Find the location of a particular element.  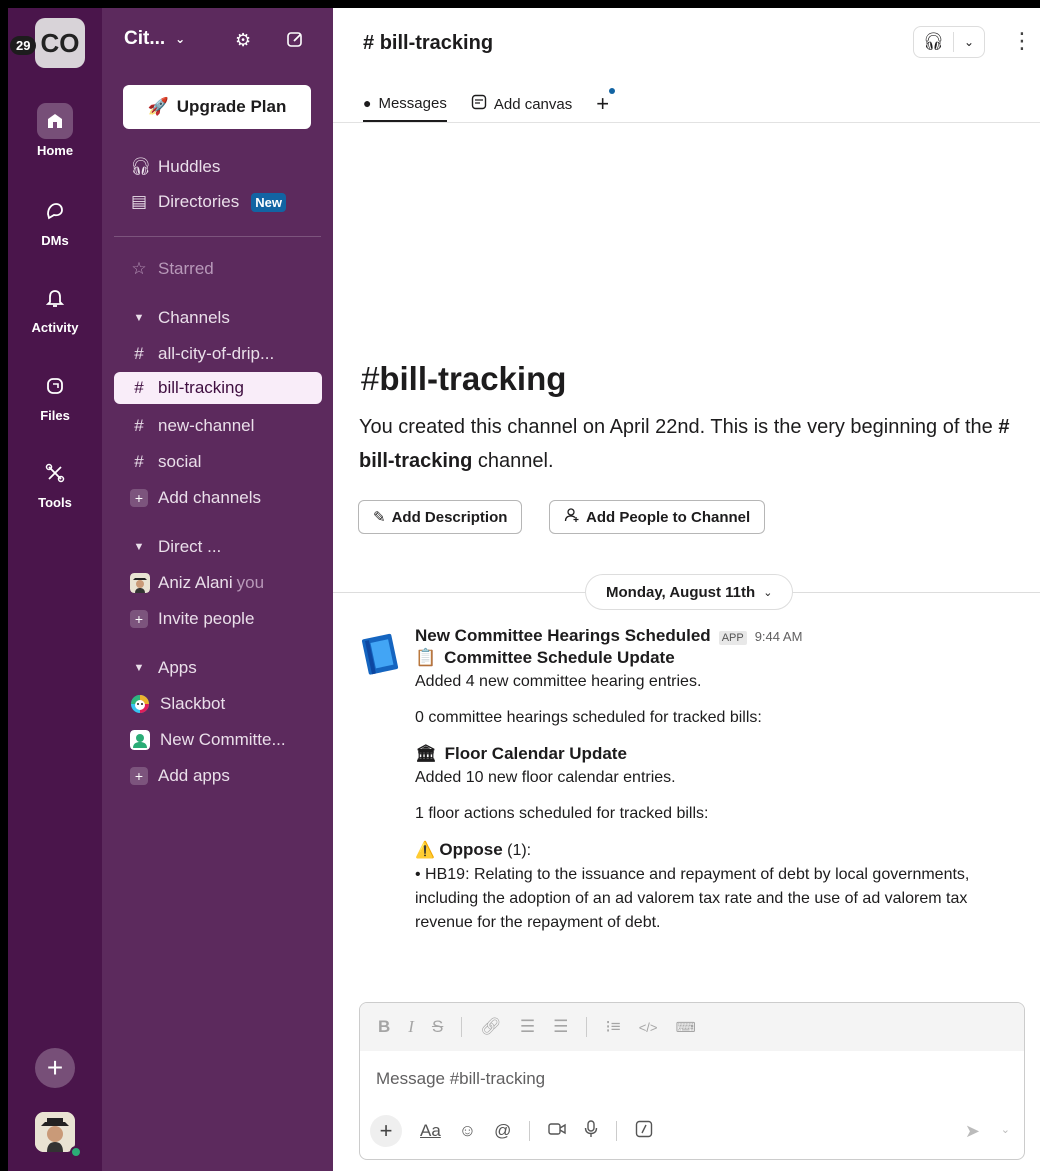

microphone-icon is located at coordinates (591, 1131).